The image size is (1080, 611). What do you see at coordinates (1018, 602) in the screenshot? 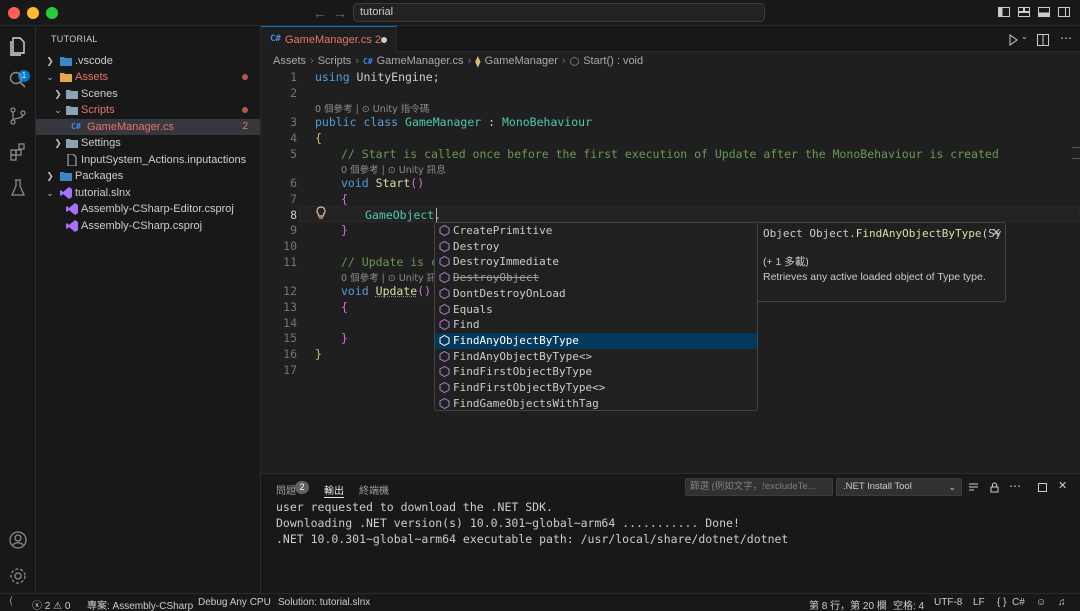
I see `language-mode-status: C#` at bounding box center [1018, 602].